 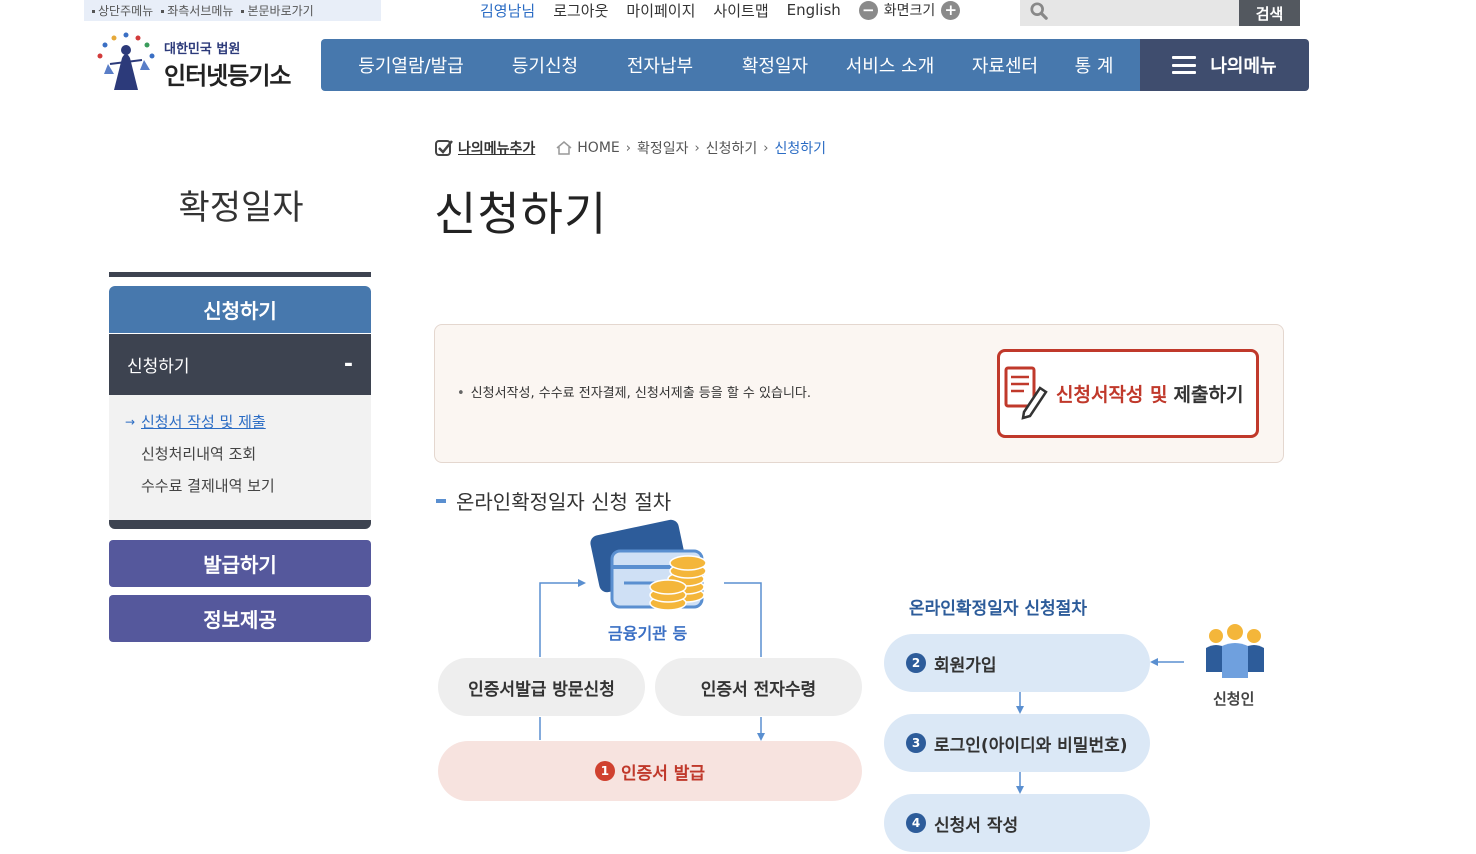 I want to click on nav-item-statistics: 통 계, so click(x=1094, y=65).